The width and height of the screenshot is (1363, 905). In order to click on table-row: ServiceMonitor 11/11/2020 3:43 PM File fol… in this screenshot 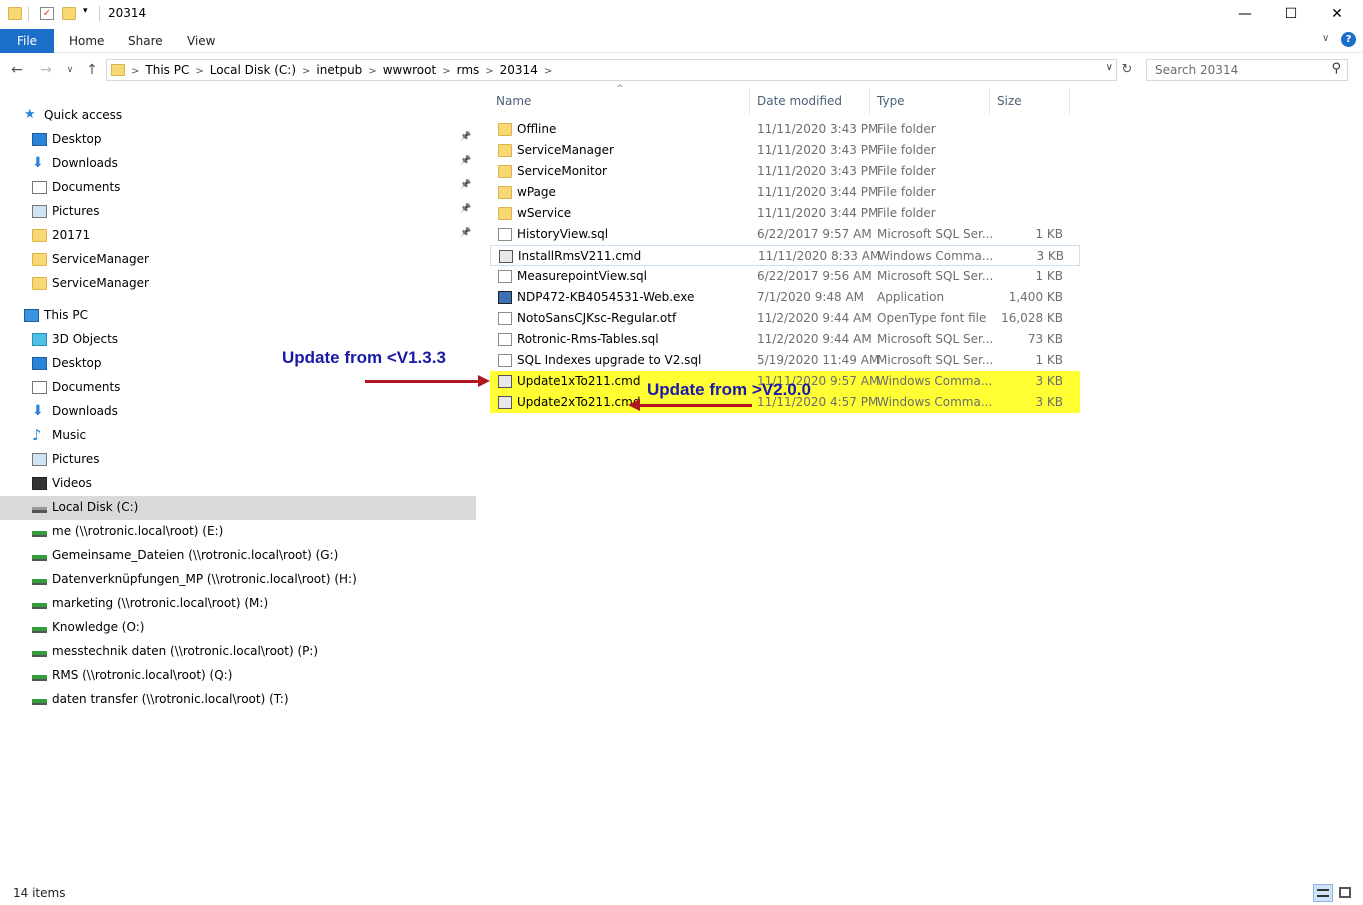, I will do `click(785, 171)`.